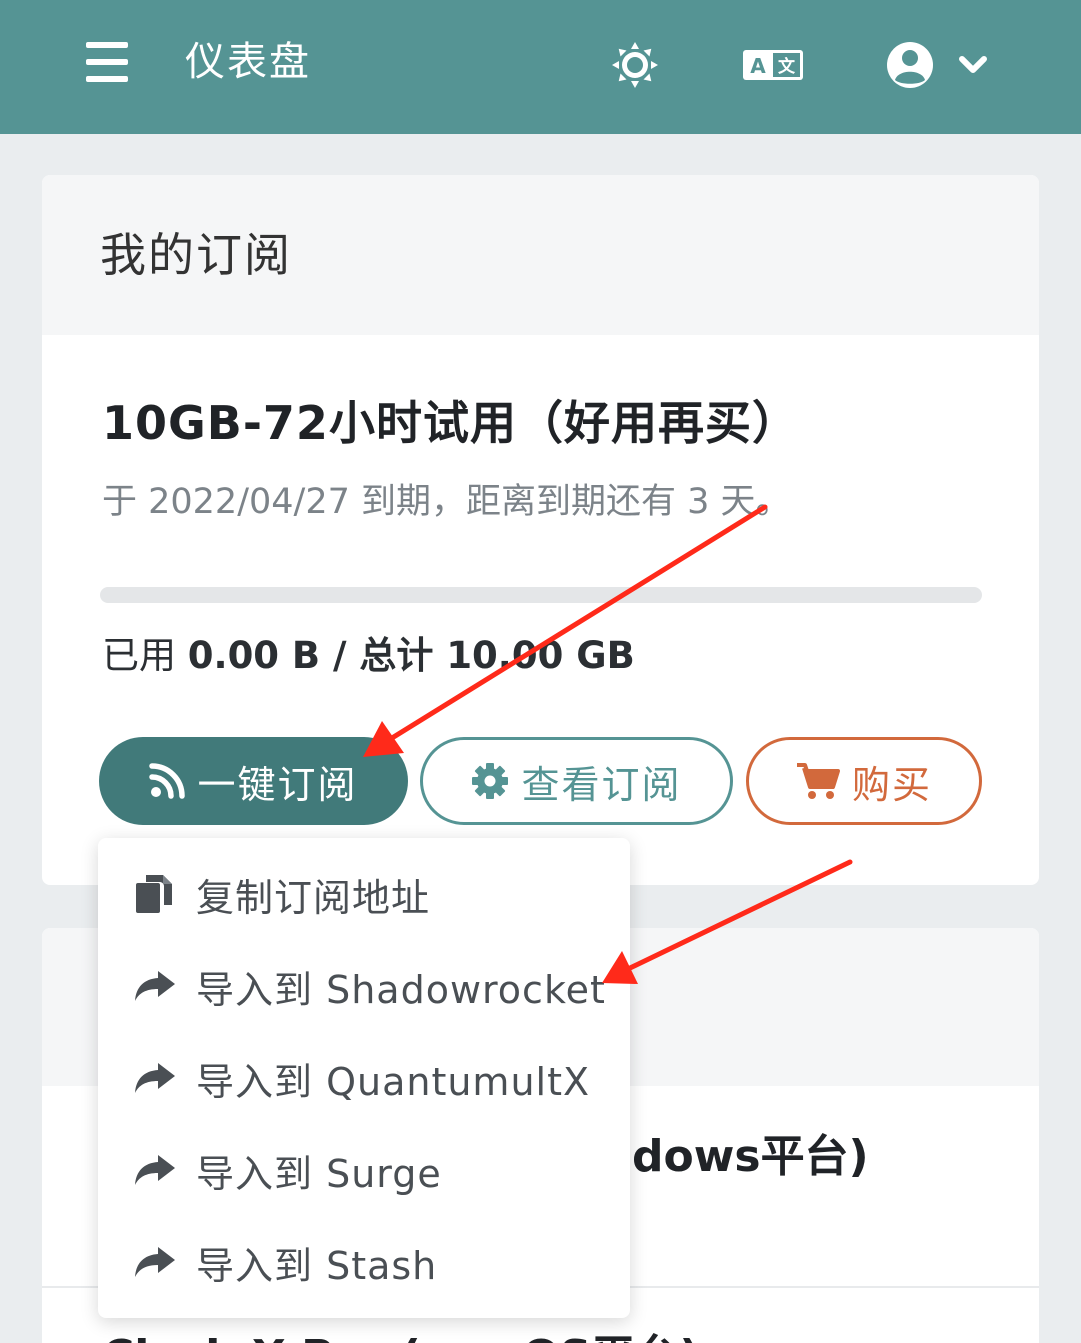 This screenshot has width=1081, height=1343. I want to click on view-subscription-button: 查看订阅, so click(576, 781).